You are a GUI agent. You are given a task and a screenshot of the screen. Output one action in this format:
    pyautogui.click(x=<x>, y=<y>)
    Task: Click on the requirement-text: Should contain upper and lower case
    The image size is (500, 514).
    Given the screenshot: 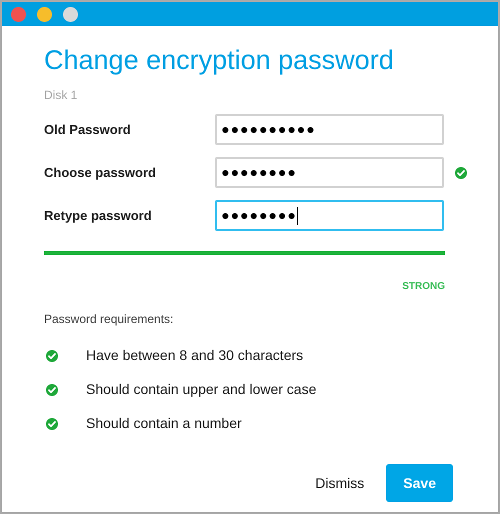 What is the action you would take?
    pyautogui.click(x=201, y=389)
    